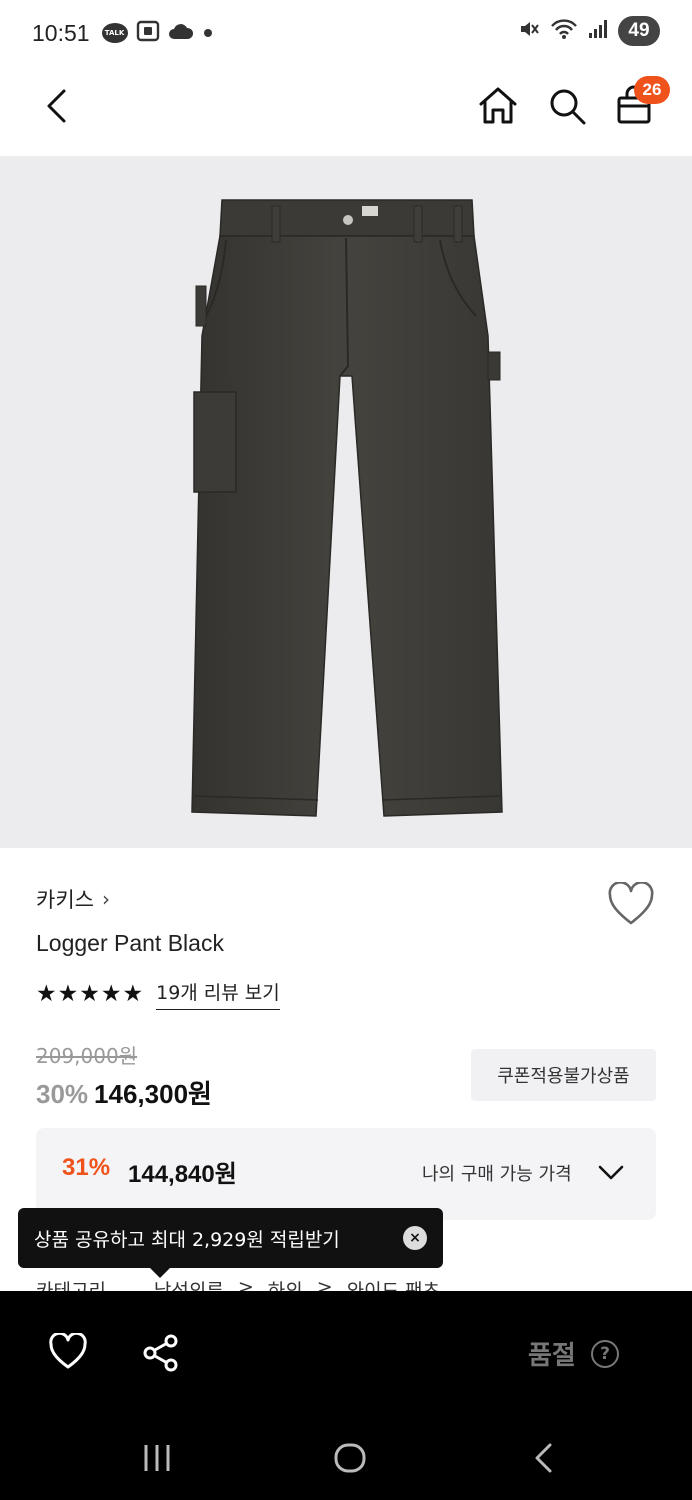 The image size is (692, 1500). I want to click on home-icon, so click(498, 105).